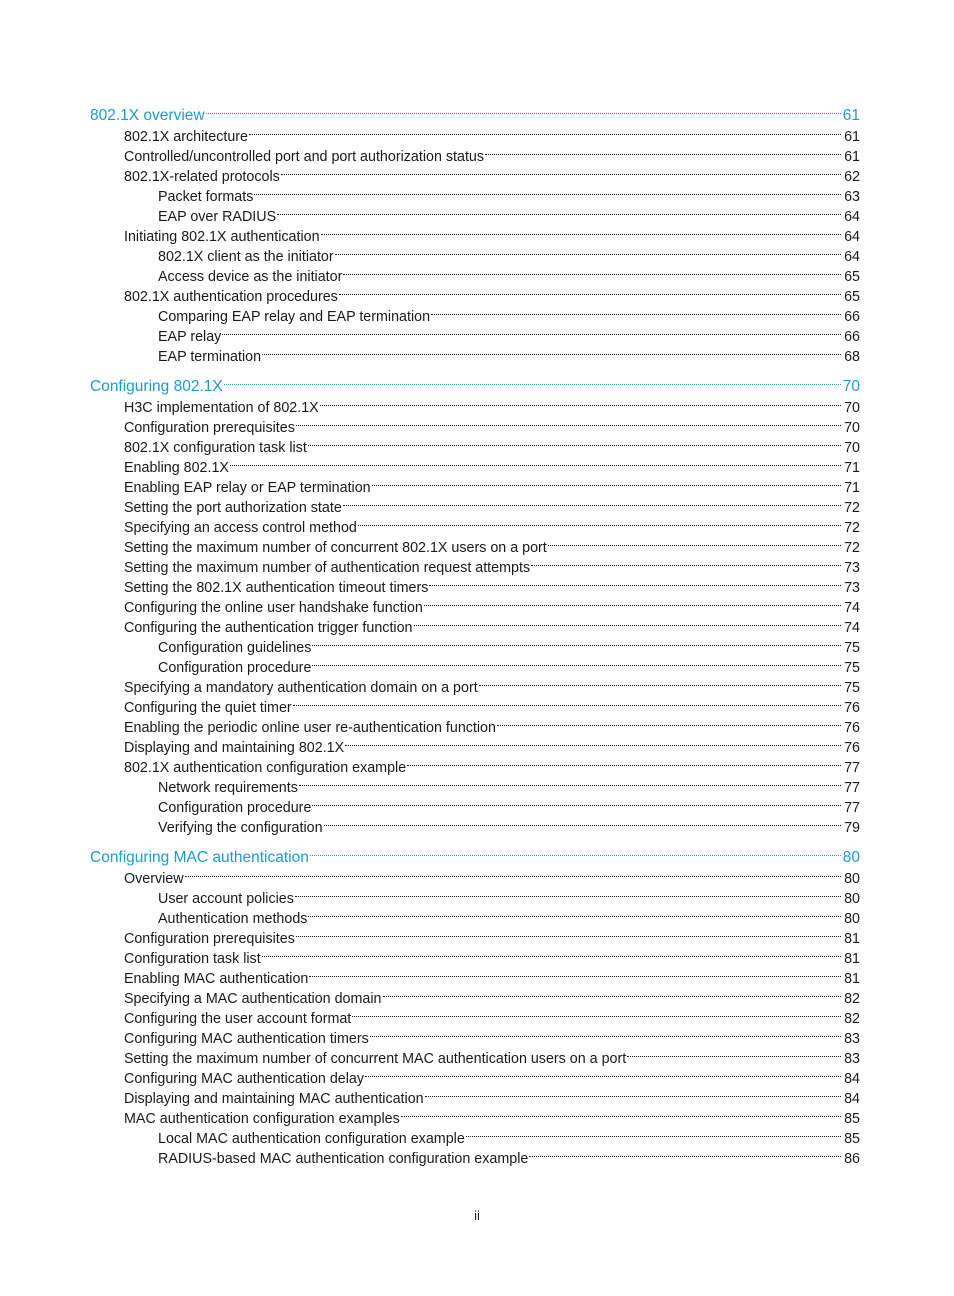  I want to click on toc-entry-title: Configuration guidelines, so click(234, 648).